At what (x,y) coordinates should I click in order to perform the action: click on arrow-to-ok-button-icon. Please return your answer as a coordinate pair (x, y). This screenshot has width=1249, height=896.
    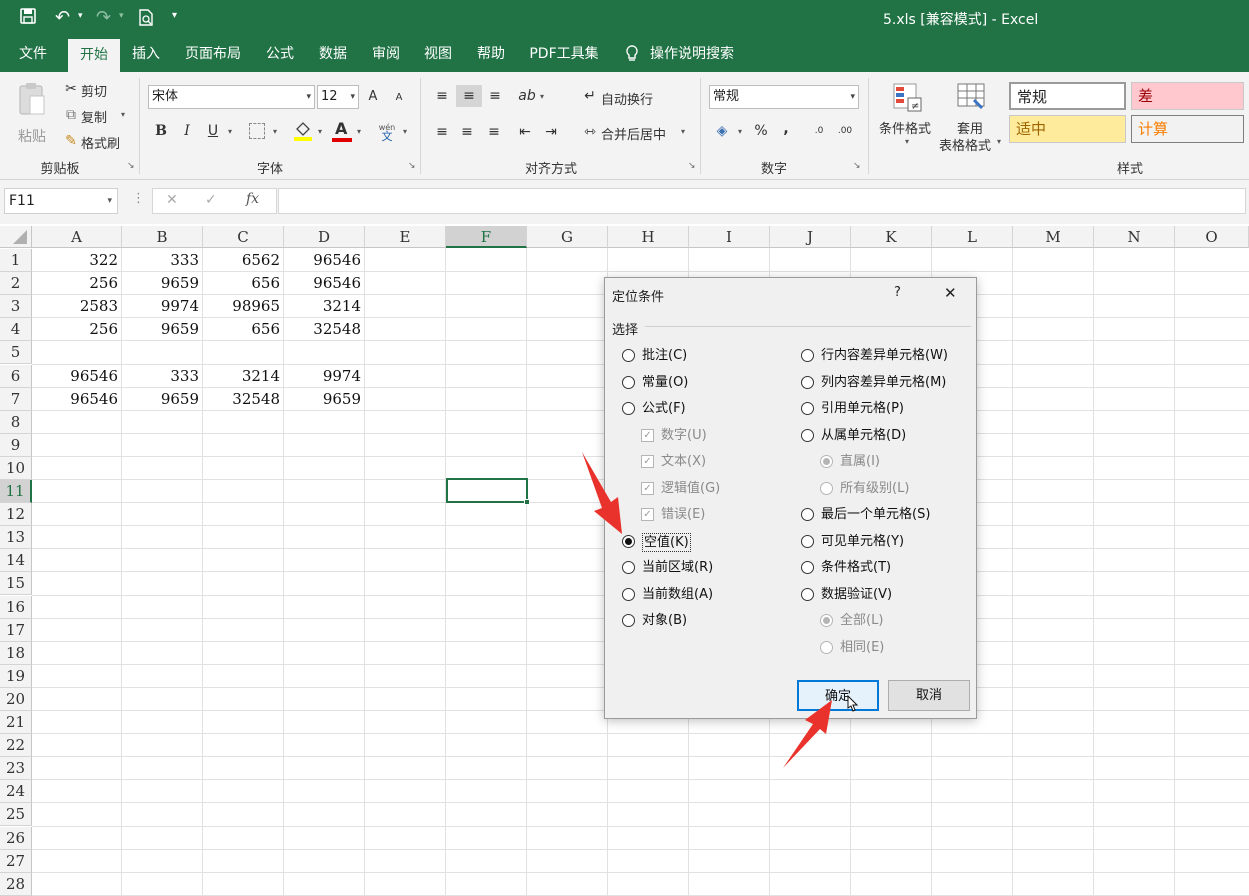
    Looking at the image, I should click on (807, 734).